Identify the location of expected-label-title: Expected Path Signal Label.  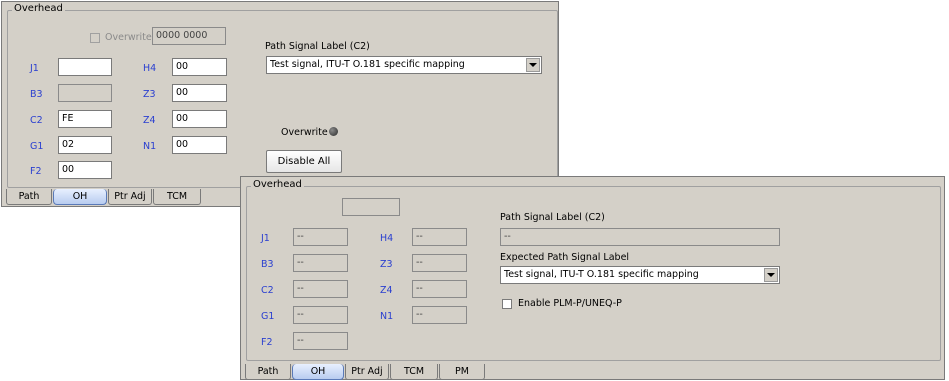
(565, 257).